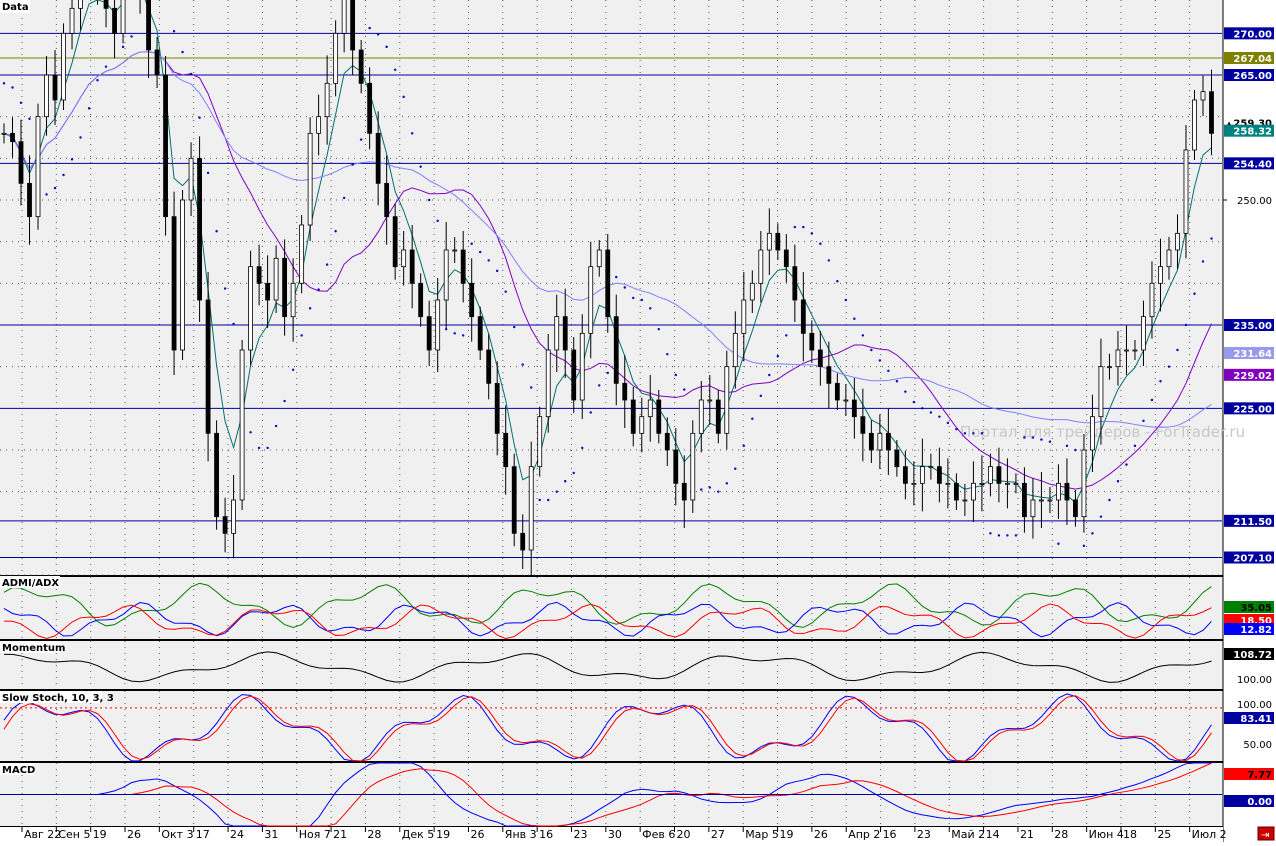 This screenshot has width=1276, height=846. Describe the element at coordinates (100, 834) in the screenshot. I see `x-tick-label: 19` at that location.